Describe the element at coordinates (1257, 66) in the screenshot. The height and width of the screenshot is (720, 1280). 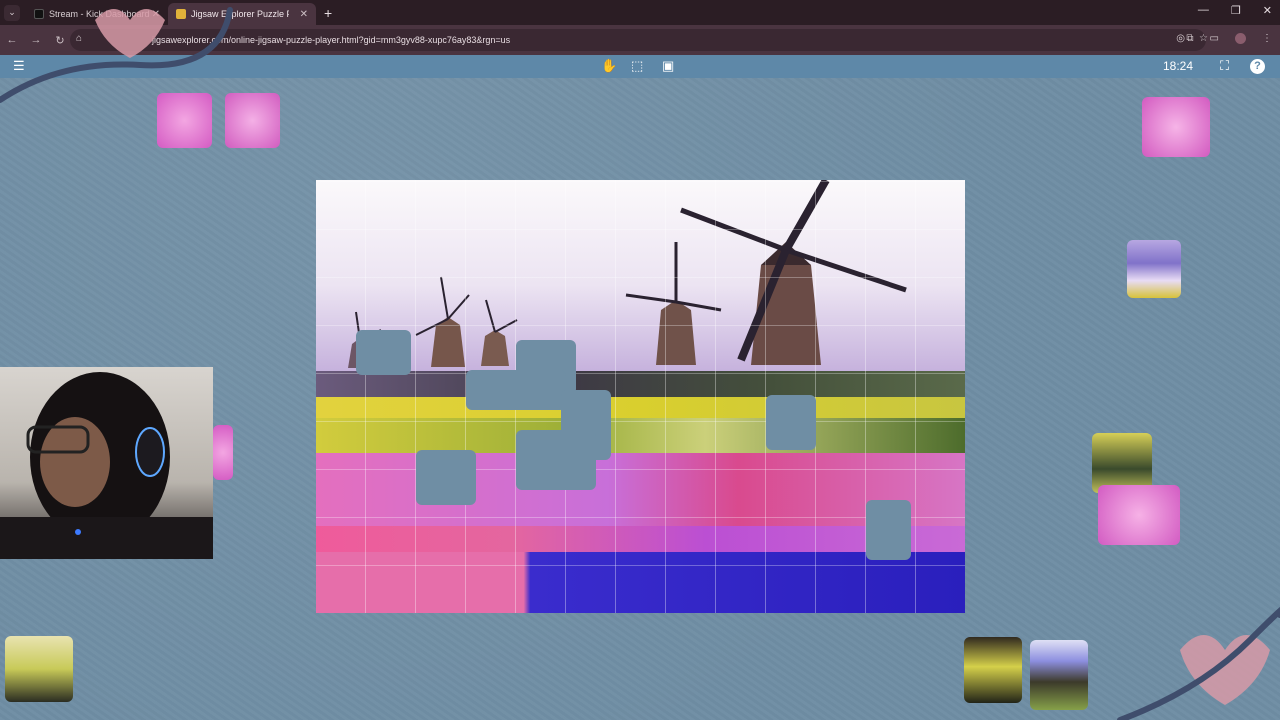
I see `help-icon: ?` at that location.